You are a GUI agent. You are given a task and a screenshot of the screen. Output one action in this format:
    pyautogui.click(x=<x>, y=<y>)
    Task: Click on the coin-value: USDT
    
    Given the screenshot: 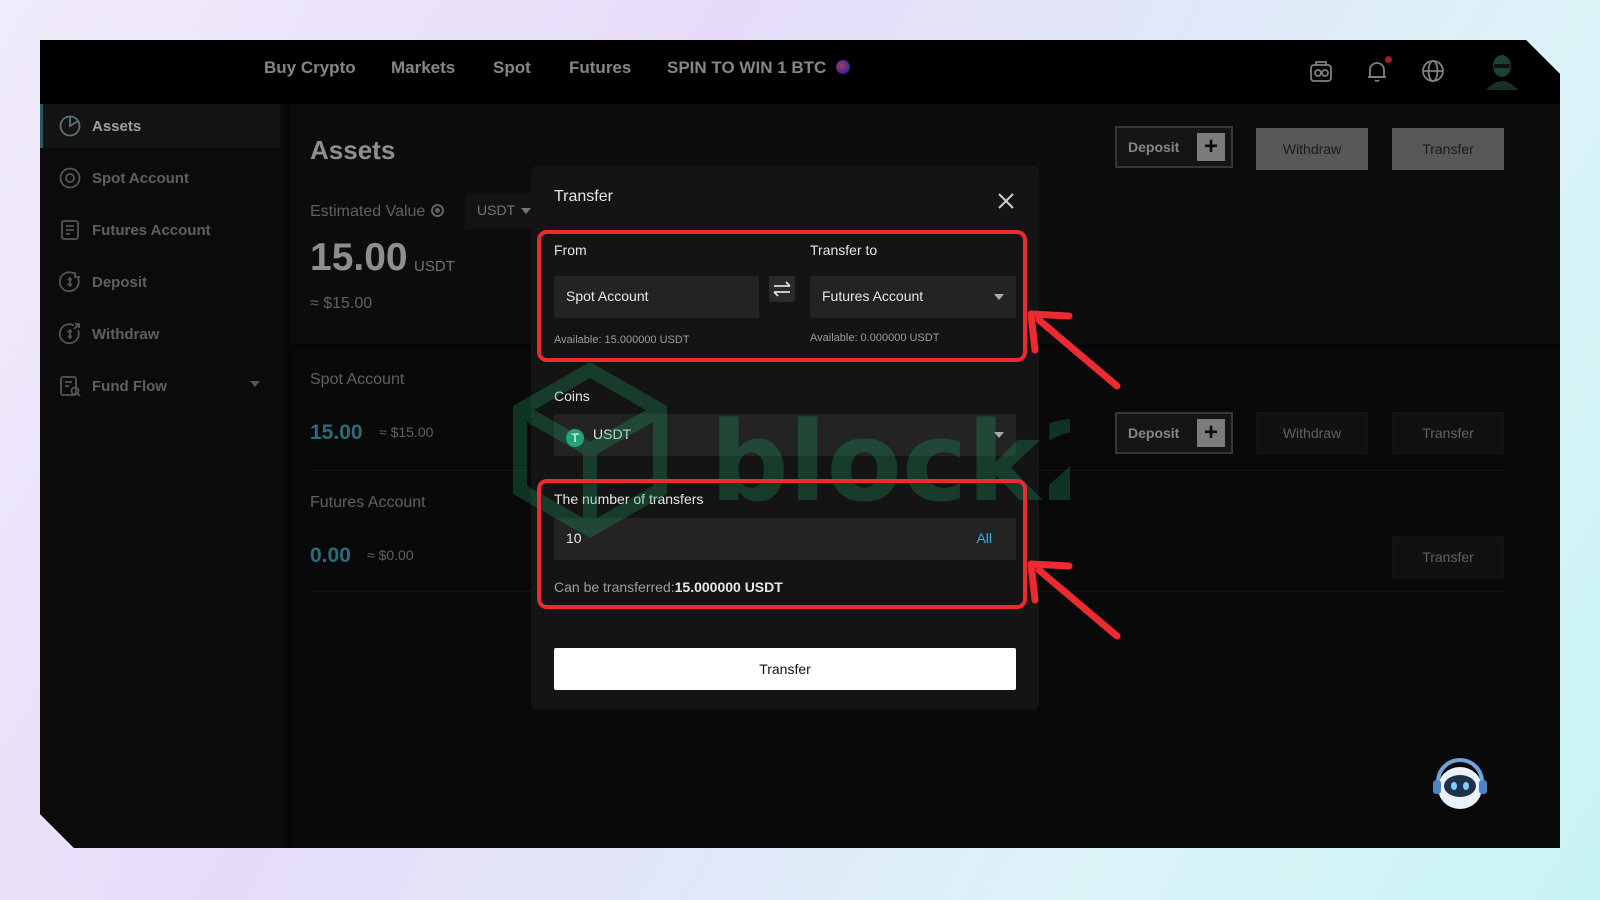 What is the action you would take?
    pyautogui.click(x=612, y=434)
    